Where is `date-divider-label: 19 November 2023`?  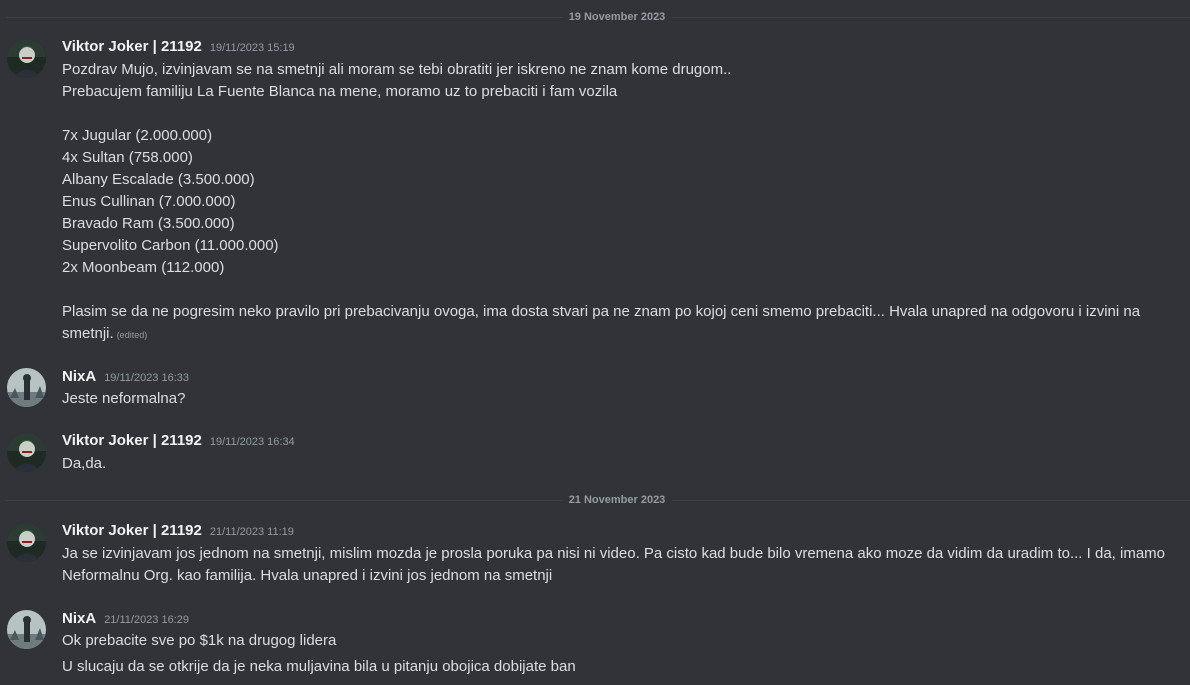
date-divider-label: 19 November 2023 is located at coordinates (617, 17).